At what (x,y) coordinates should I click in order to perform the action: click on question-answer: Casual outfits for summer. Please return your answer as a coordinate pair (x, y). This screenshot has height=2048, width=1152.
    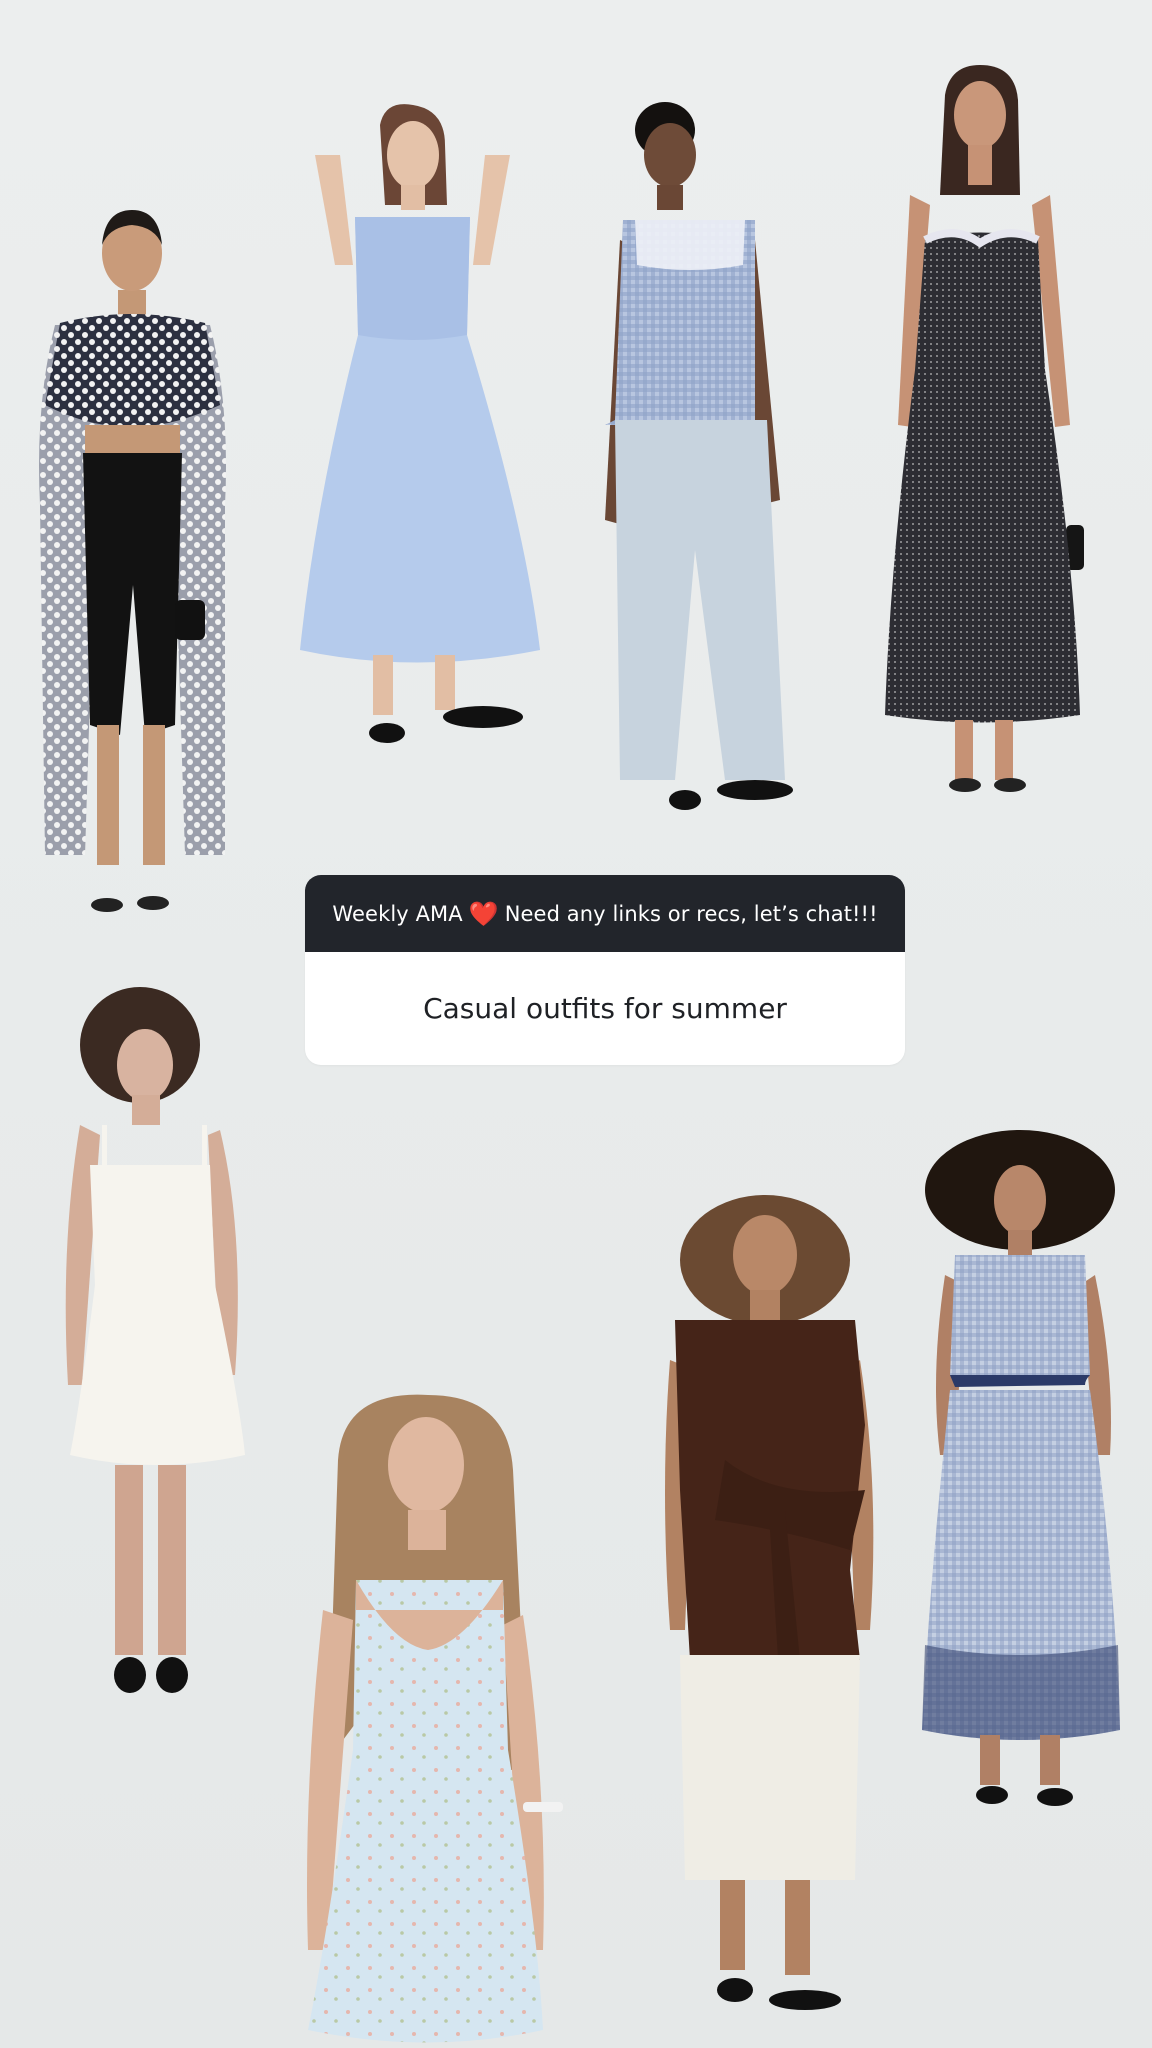
    Looking at the image, I should click on (605, 1008).